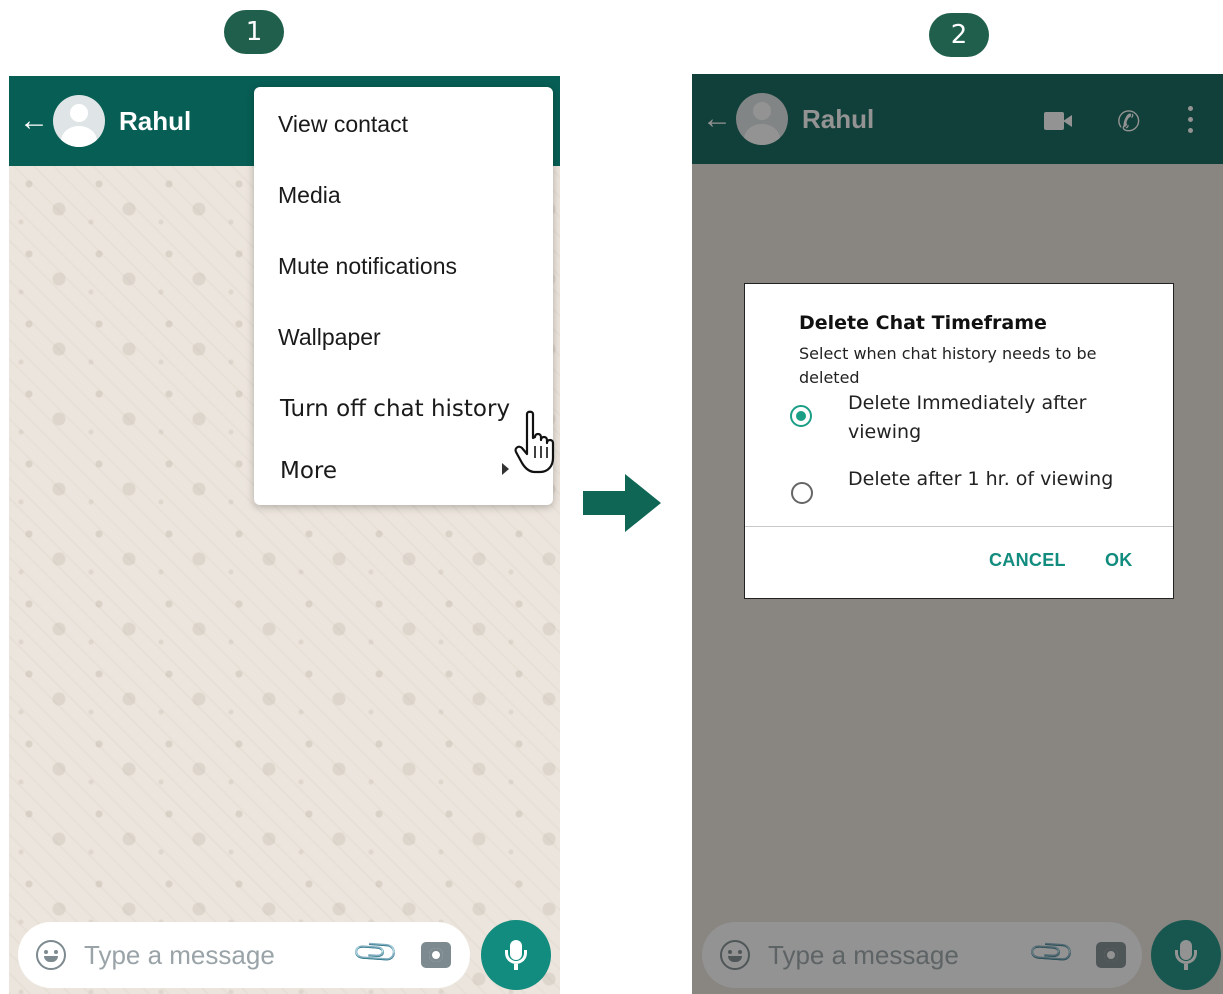 The height and width of the screenshot is (994, 1223). What do you see at coordinates (79, 121) in the screenshot?
I see `avatar` at bounding box center [79, 121].